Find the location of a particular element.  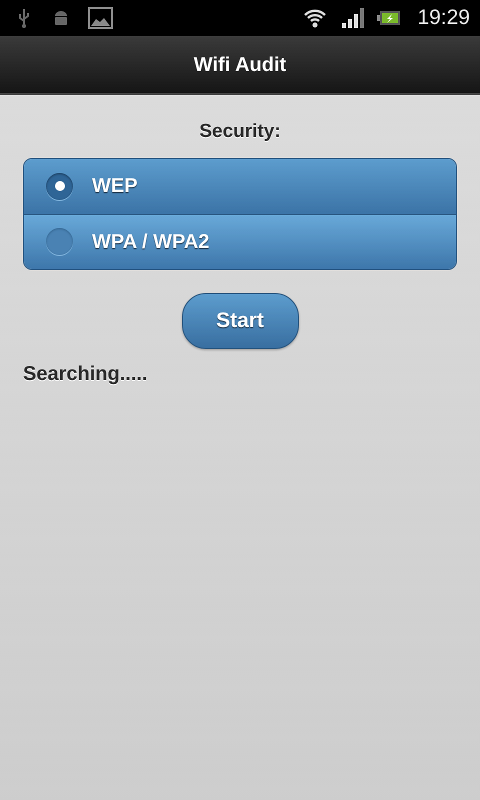

security-label: Security: is located at coordinates (240, 131).